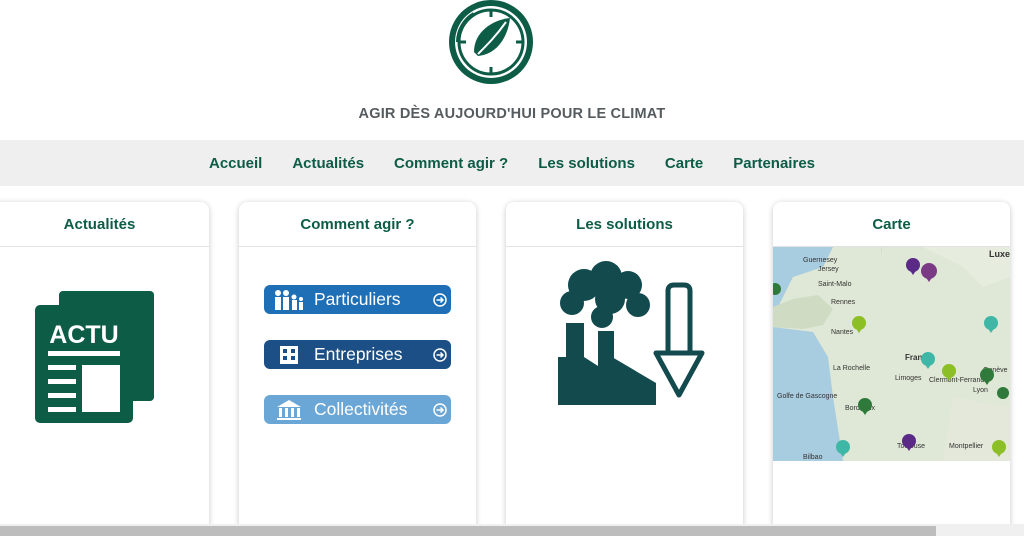 This screenshot has width=1024, height=536. I want to click on entreprises-label: Entreprises, so click(358, 354).